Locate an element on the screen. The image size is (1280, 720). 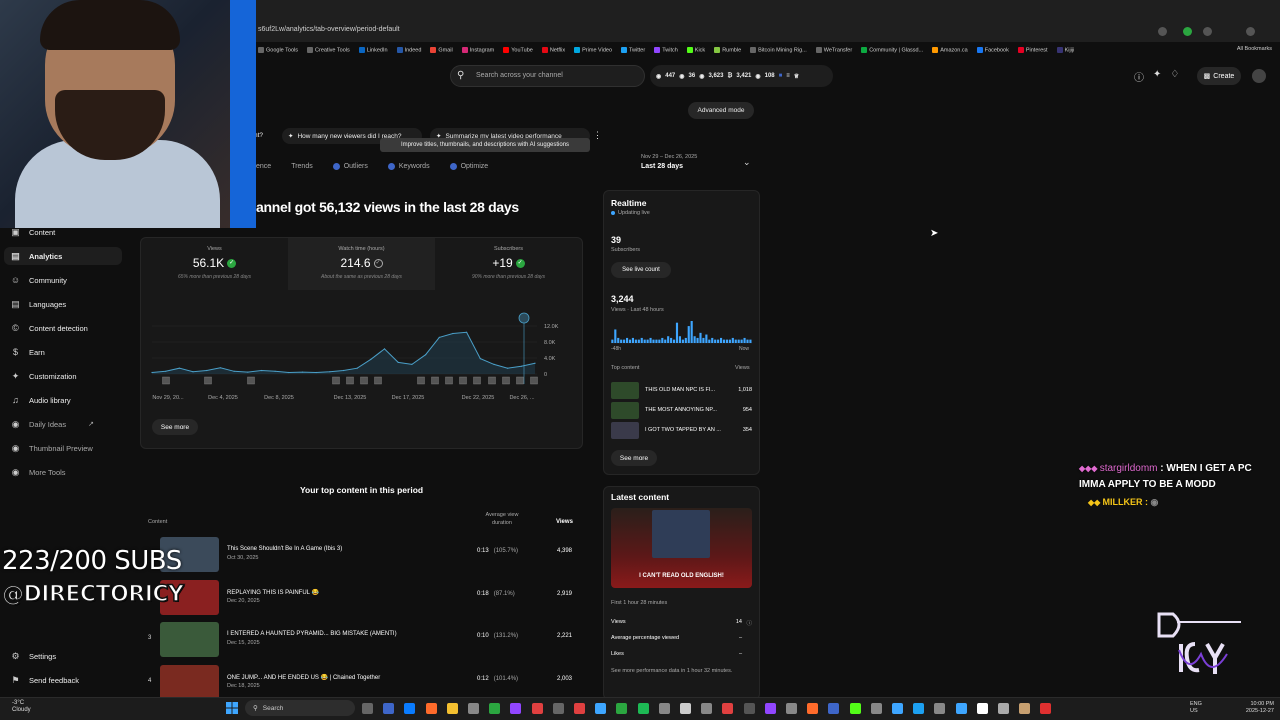
bookmark-item: Twitter is located at coordinates (633, 49).